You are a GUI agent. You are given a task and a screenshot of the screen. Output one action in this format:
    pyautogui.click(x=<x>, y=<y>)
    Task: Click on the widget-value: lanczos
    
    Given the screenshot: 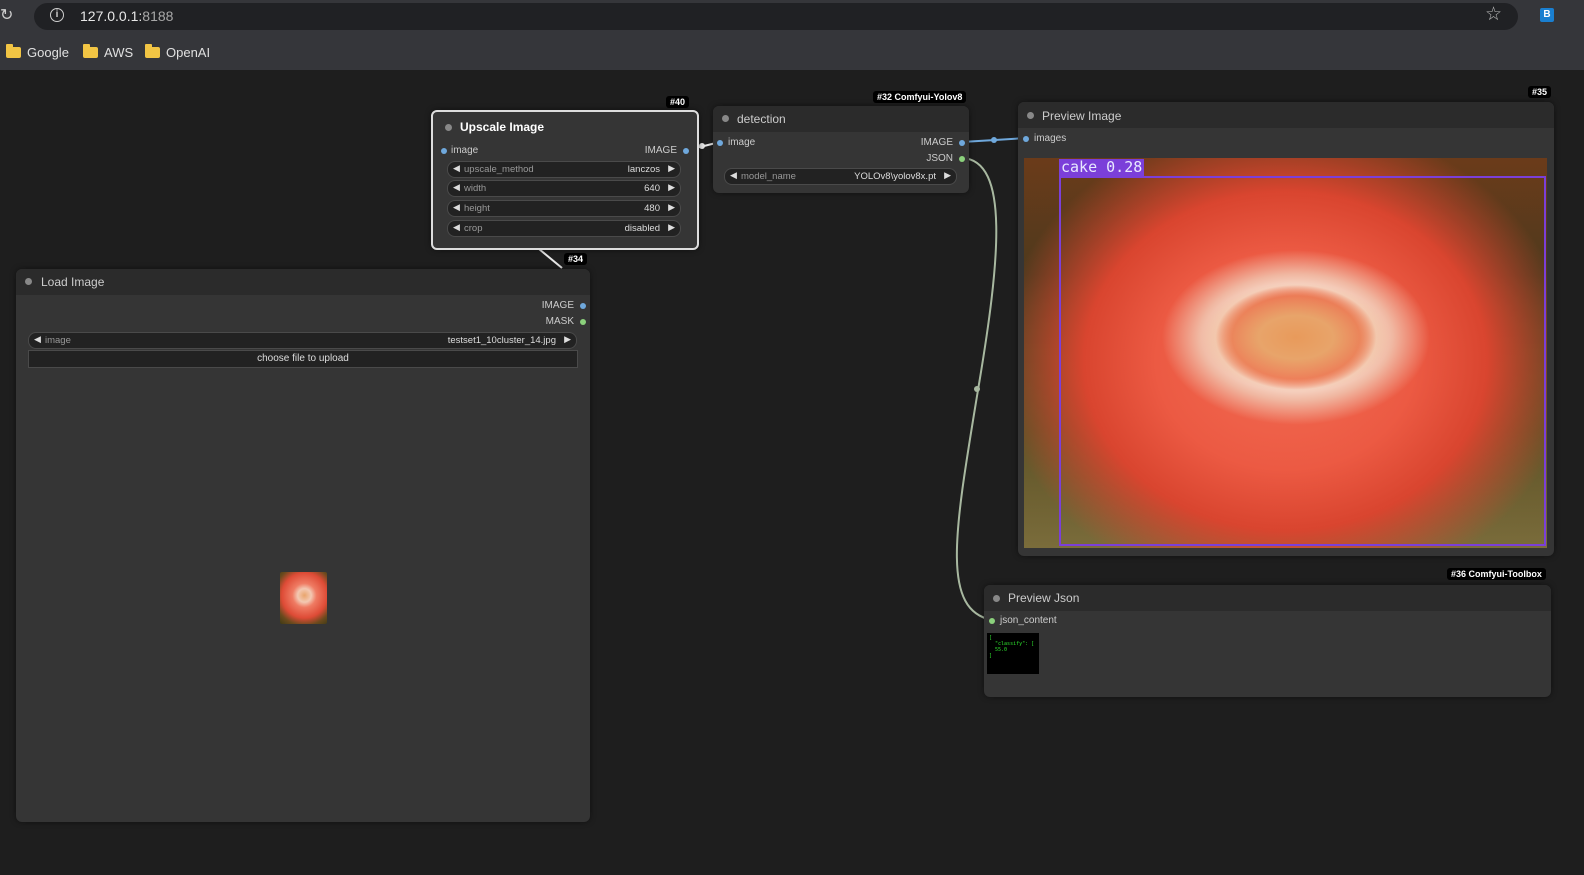 What is the action you would take?
    pyautogui.click(x=643, y=169)
    